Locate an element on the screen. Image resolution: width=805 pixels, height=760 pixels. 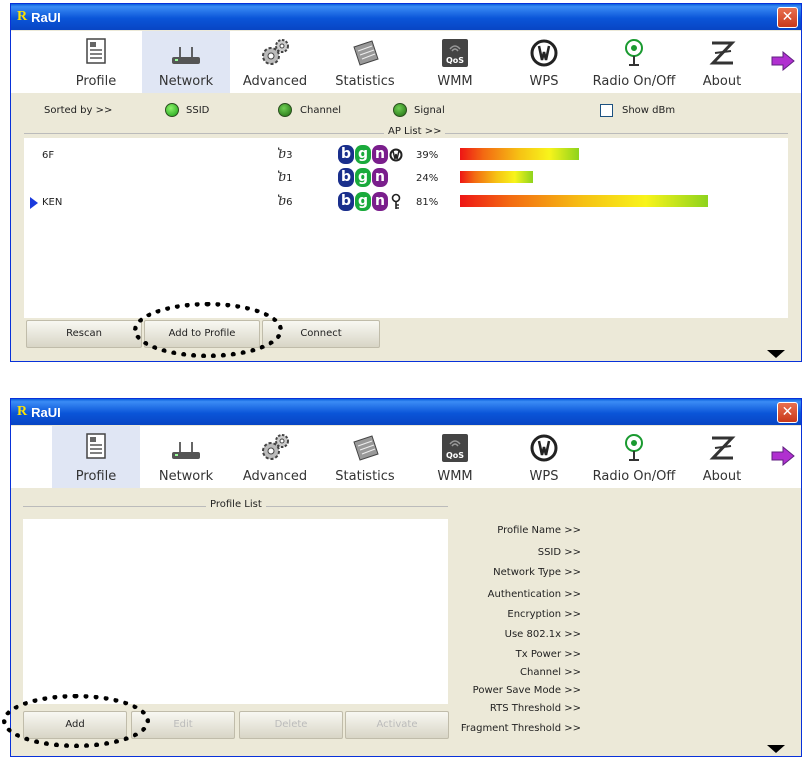
tab-label: WPS is located at coordinates (544, 81).